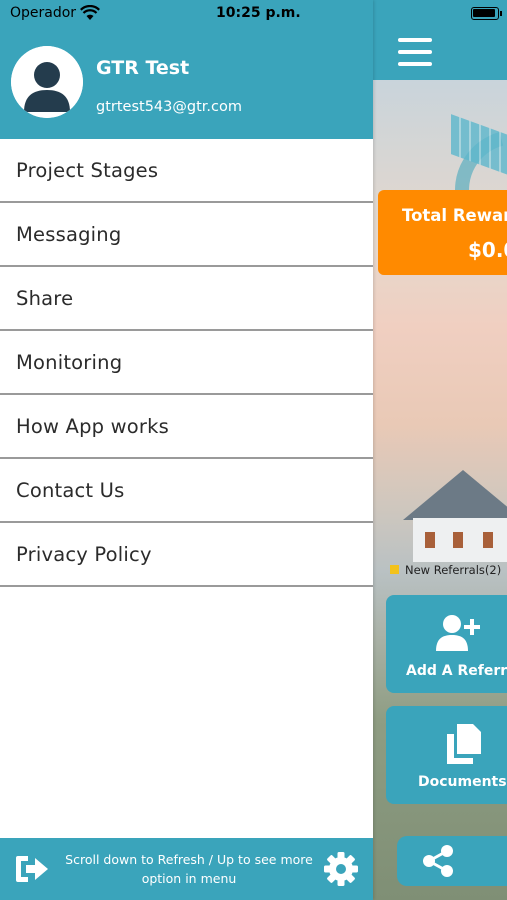  What do you see at coordinates (464, 744) in the screenshot?
I see `documents-icon` at bounding box center [464, 744].